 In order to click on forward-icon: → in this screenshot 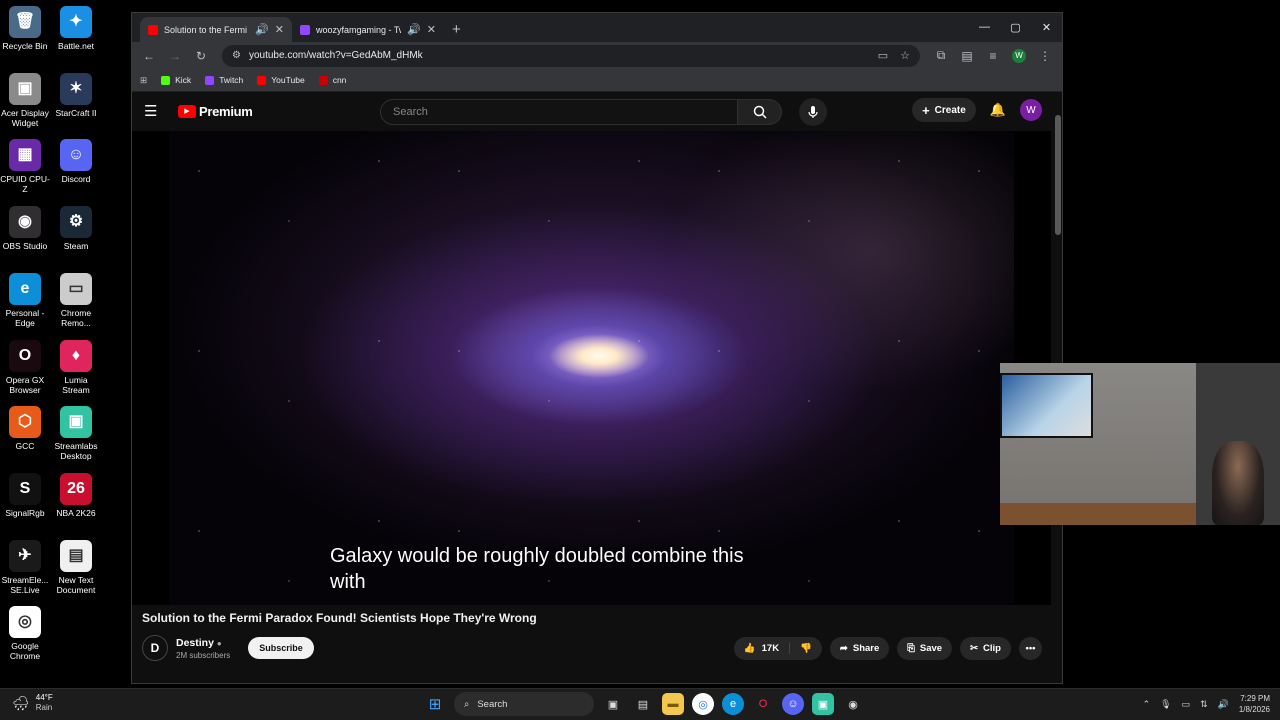, I will do `click(175, 56)`.